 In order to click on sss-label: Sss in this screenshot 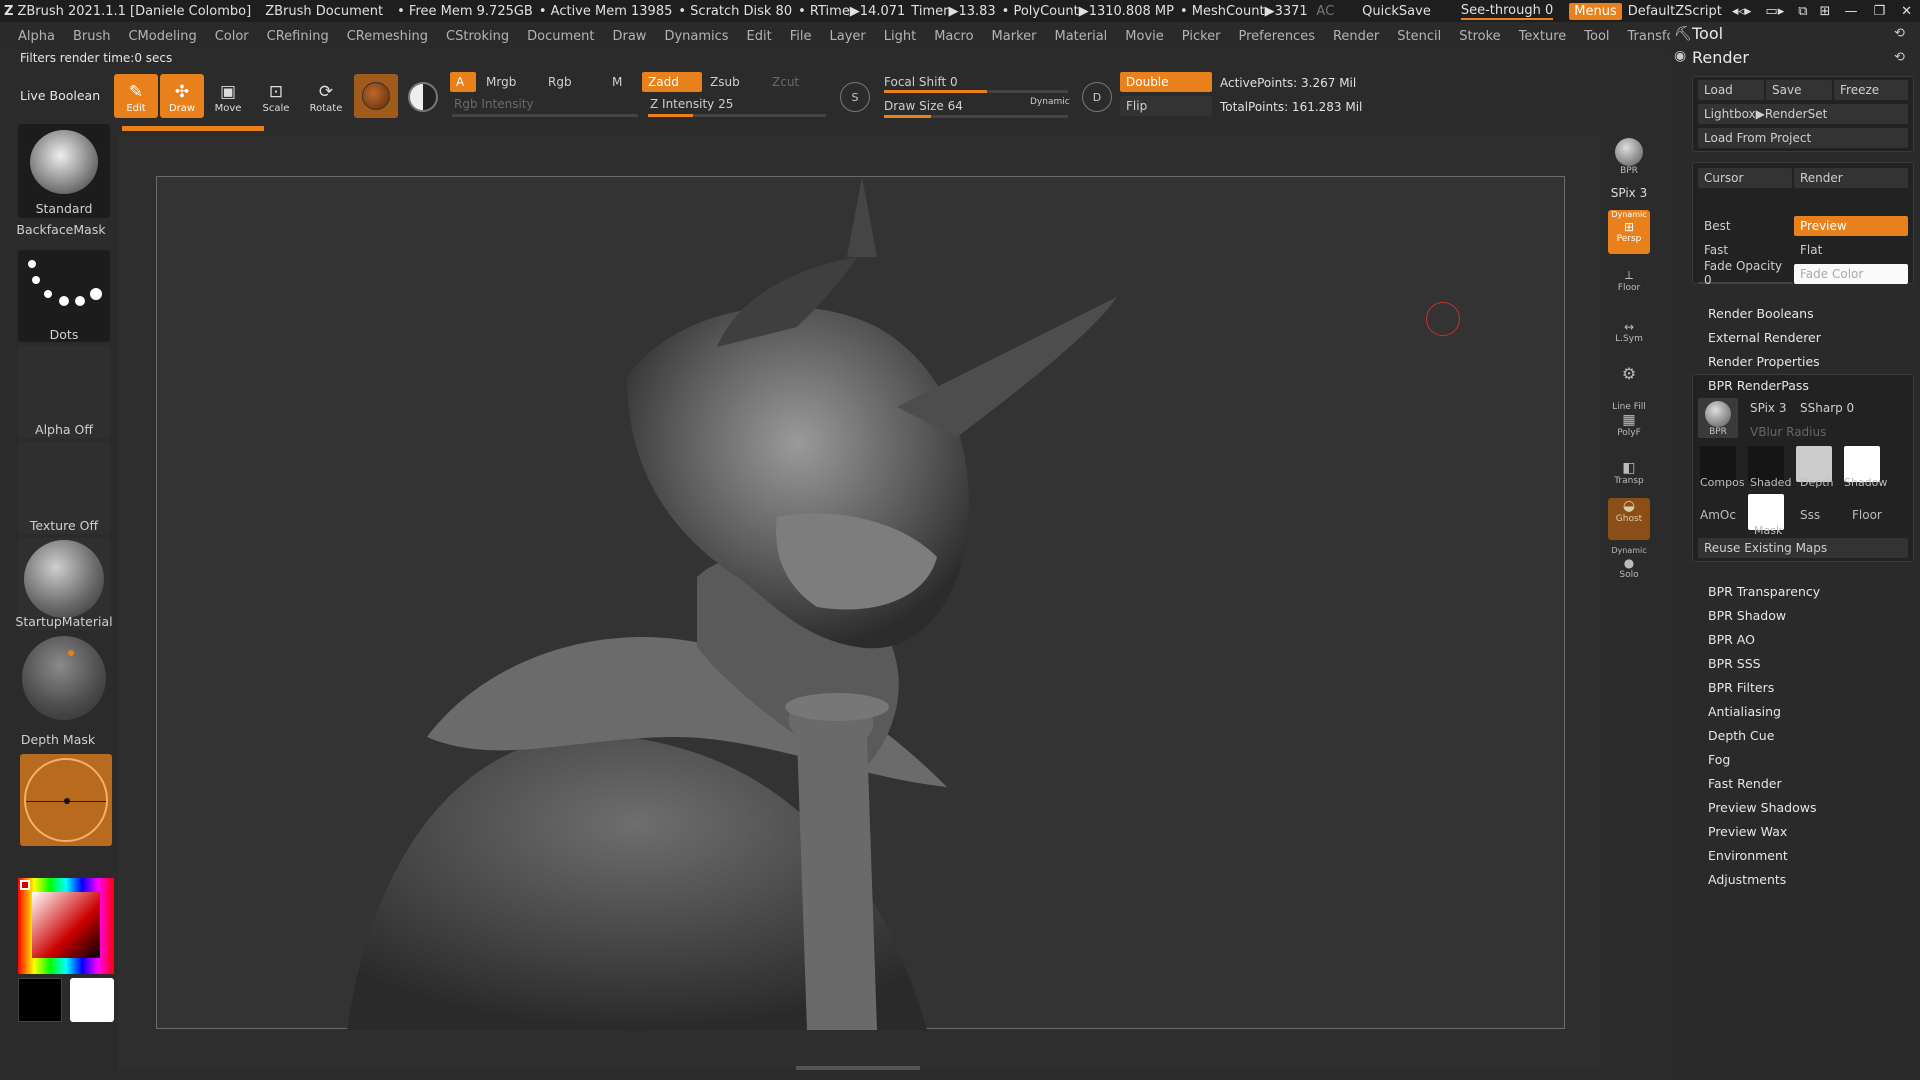, I will do `click(1810, 515)`.